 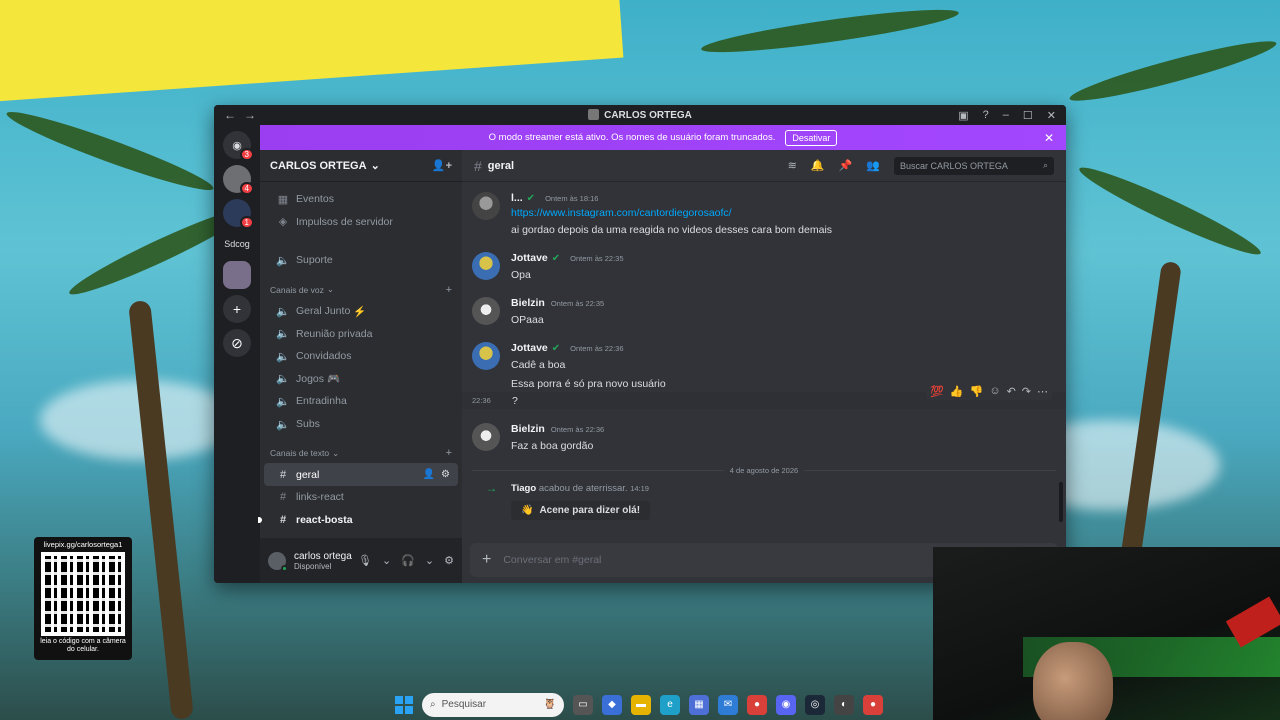 What do you see at coordinates (297, 289) in the screenshot?
I see `category-label: Canais de voz` at bounding box center [297, 289].